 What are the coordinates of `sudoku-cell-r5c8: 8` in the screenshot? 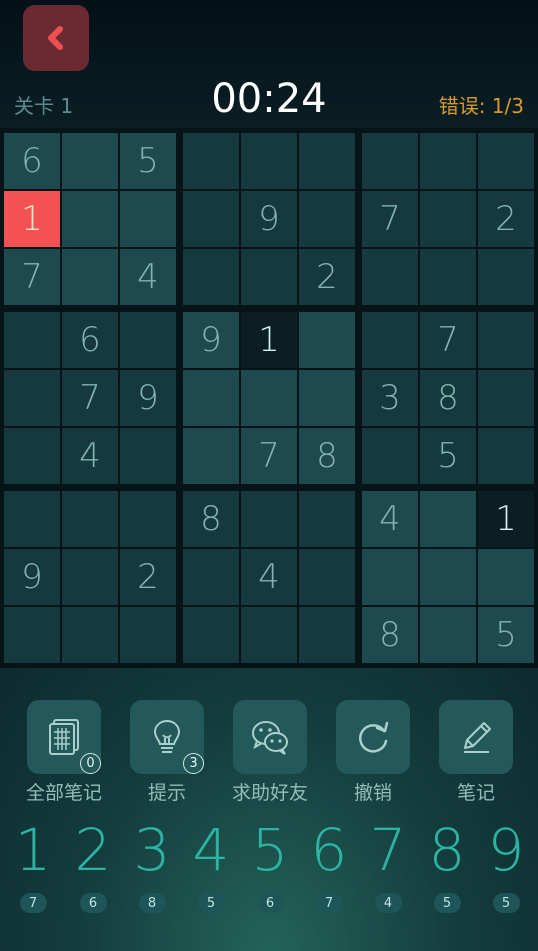 It's located at (448, 398).